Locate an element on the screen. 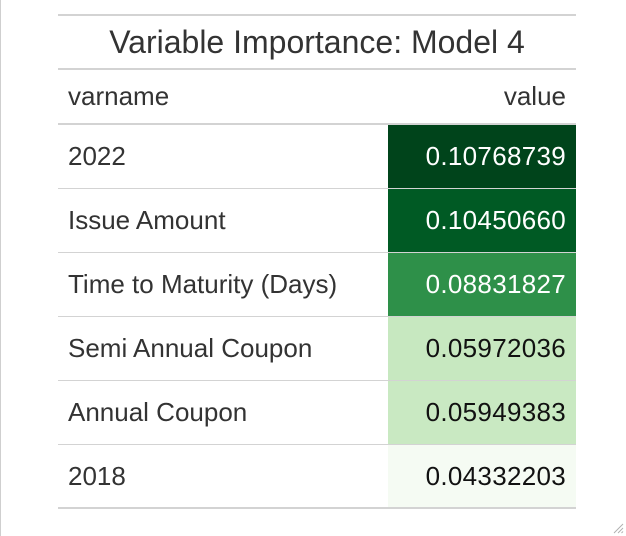 This screenshot has height=536, width=626. varname-cell: Annual Coupon is located at coordinates (158, 412).